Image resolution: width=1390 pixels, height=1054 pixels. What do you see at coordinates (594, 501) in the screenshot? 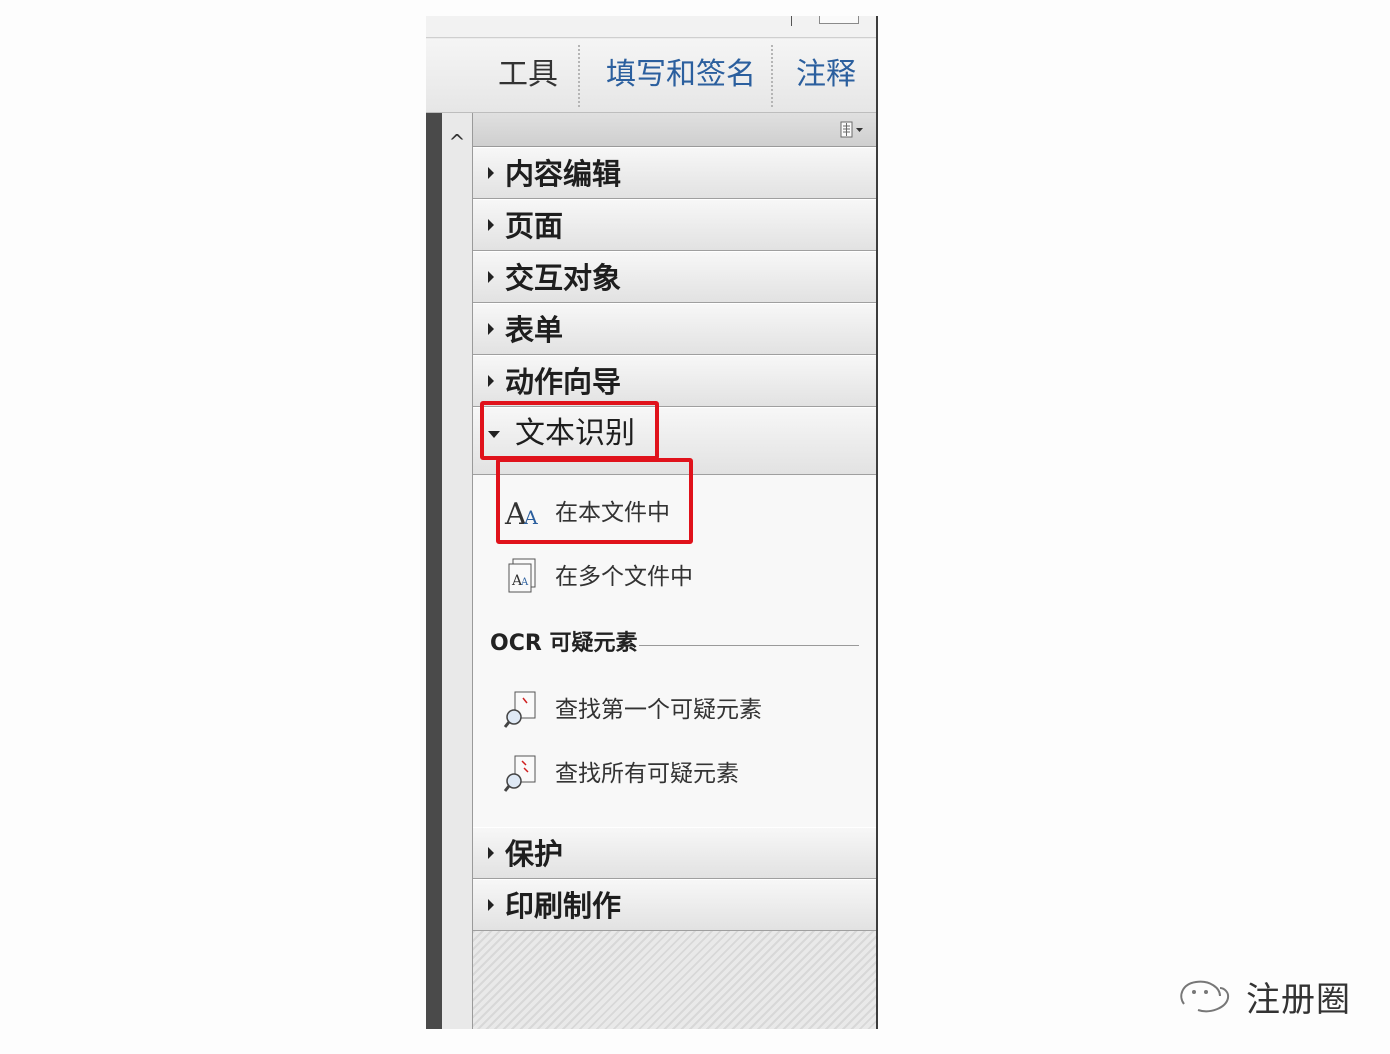
I see `highlight-in-this-file` at bounding box center [594, 501].